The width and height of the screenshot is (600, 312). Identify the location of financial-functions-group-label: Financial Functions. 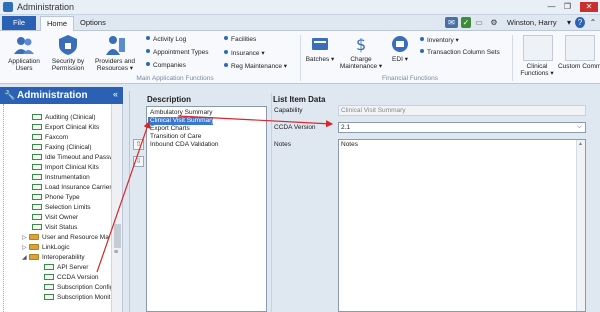
(410, 78).